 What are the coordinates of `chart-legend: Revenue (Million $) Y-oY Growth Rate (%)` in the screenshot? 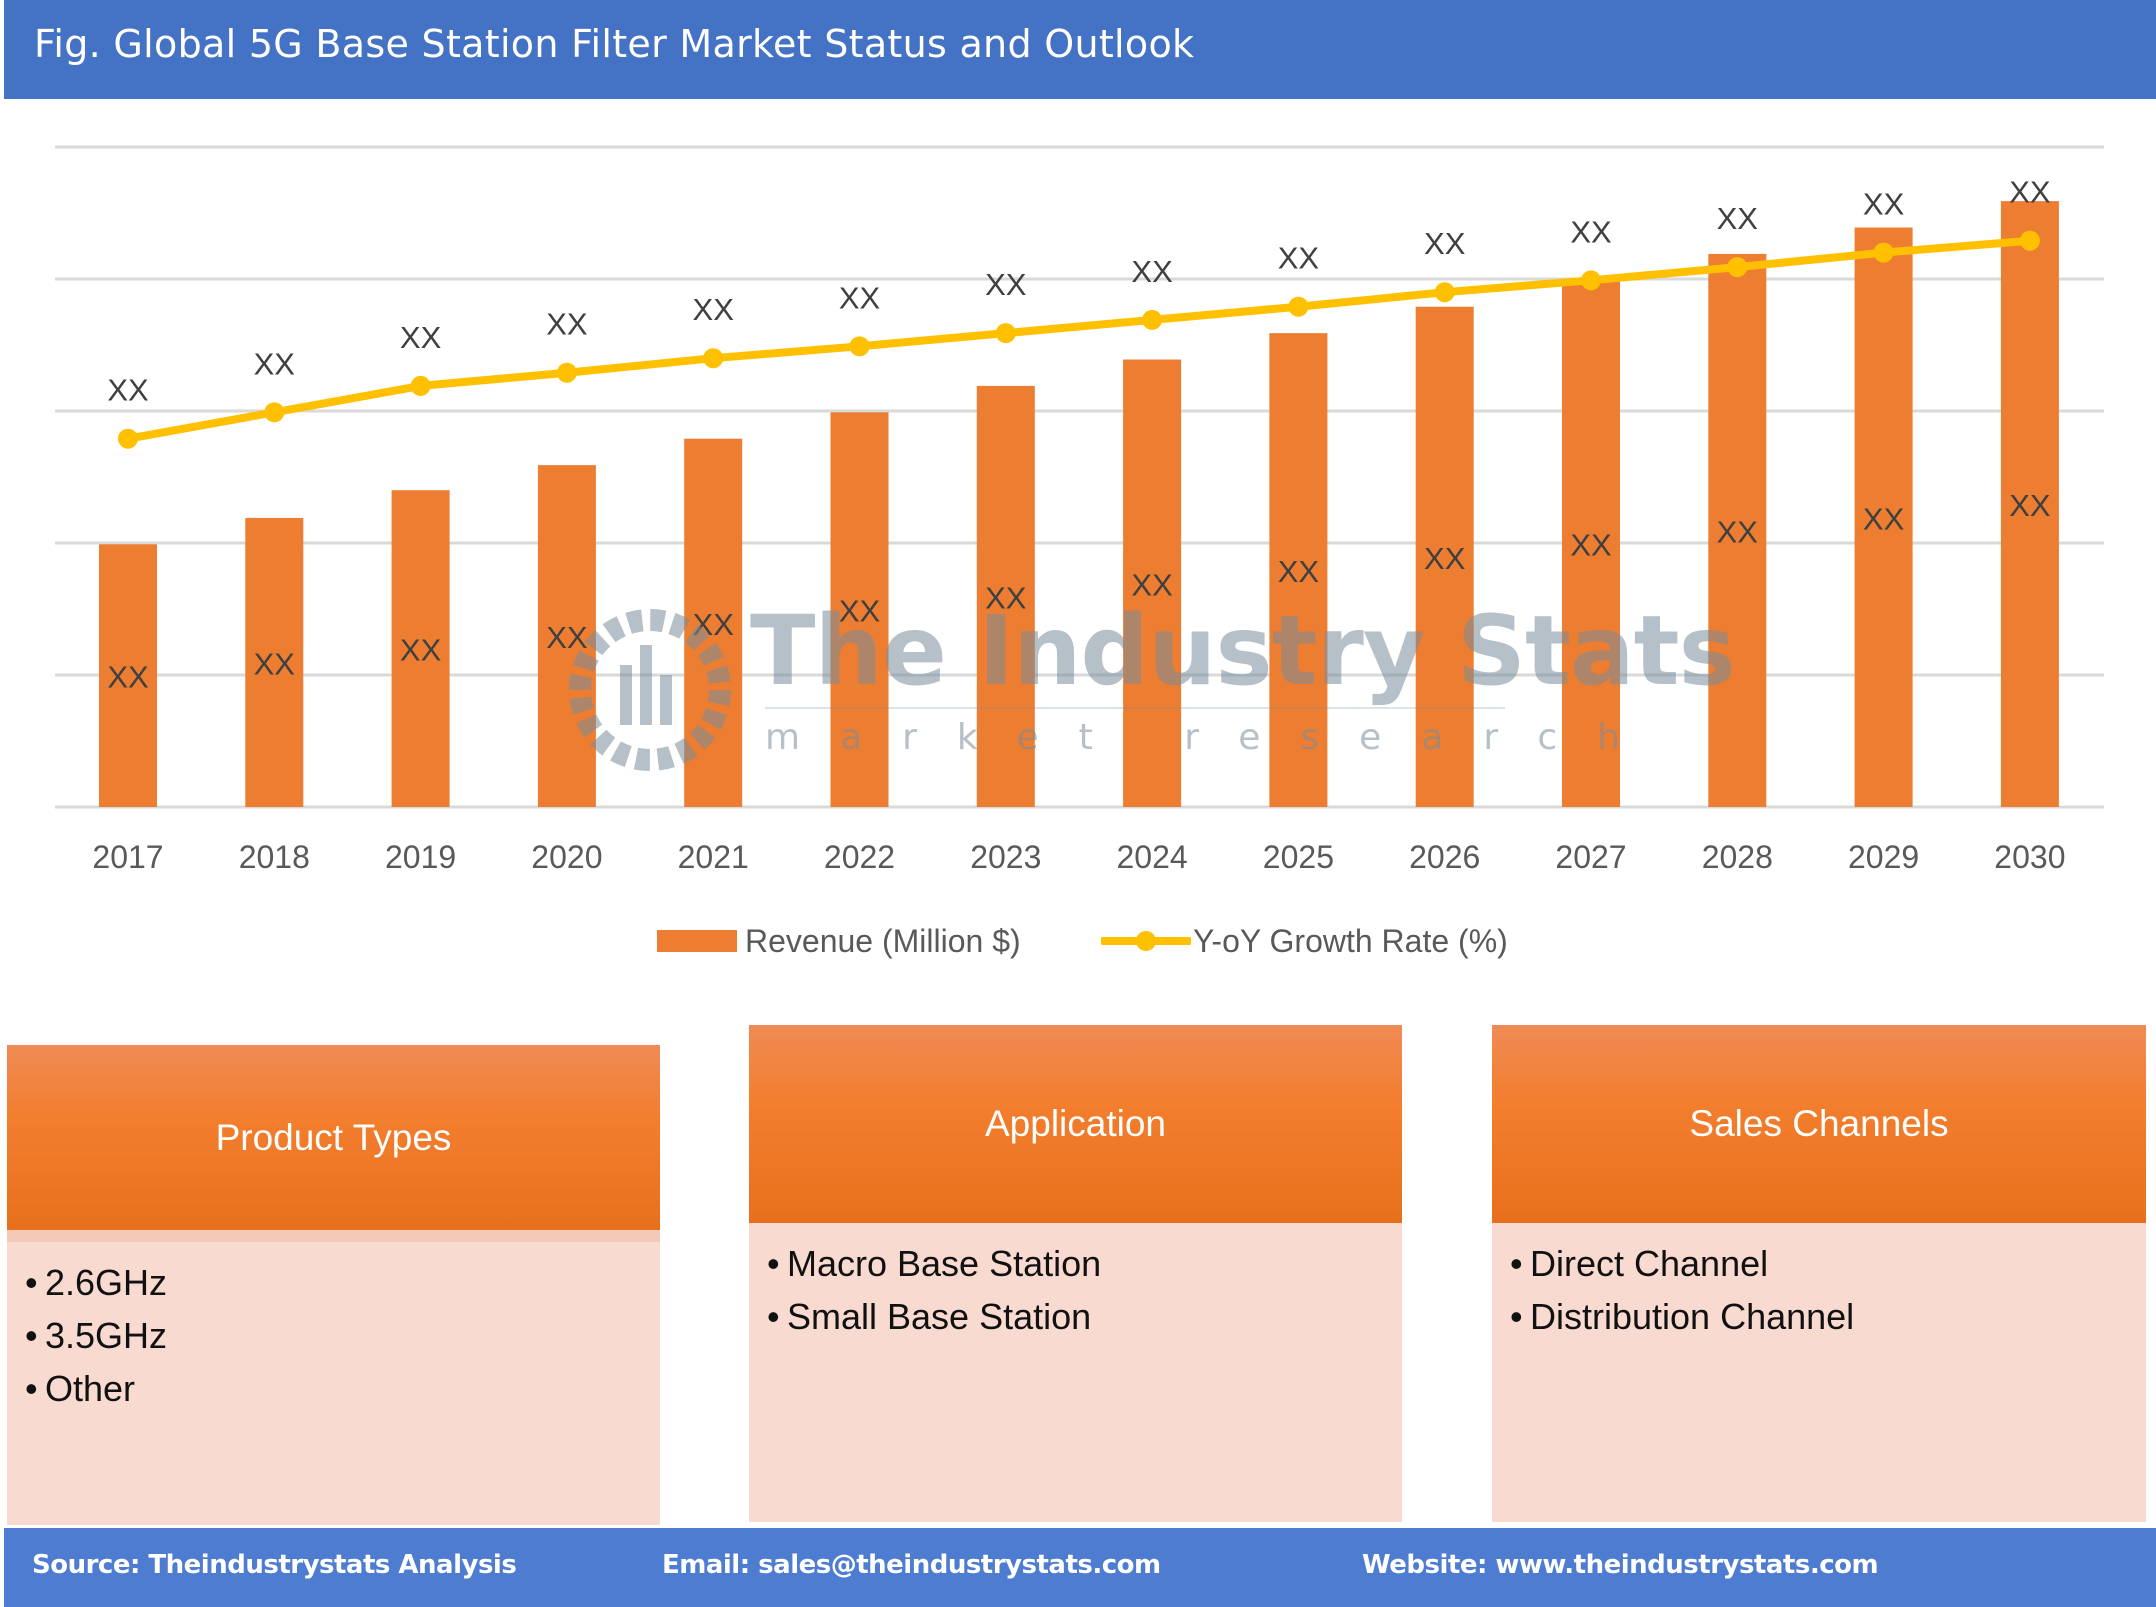 It's located at (1078, 941).